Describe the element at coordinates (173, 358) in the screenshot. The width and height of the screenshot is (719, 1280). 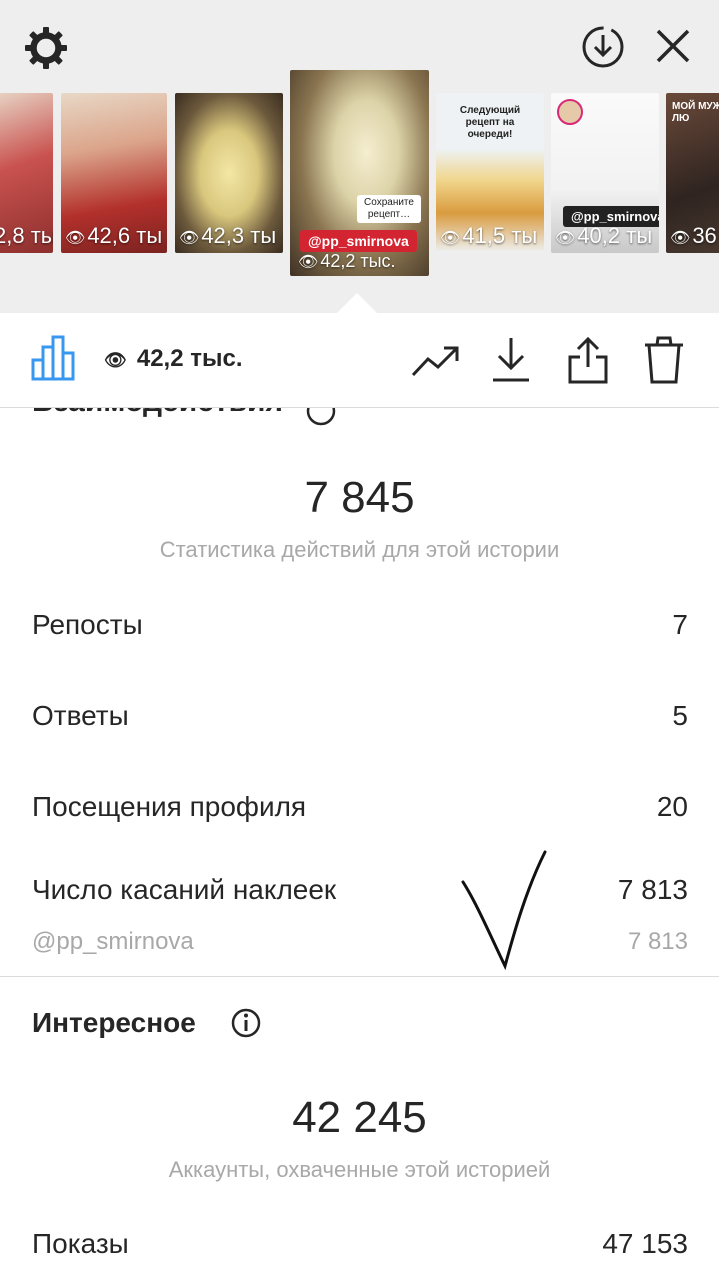
I see `views-count: 👁 42,2 тыс.` at that location.